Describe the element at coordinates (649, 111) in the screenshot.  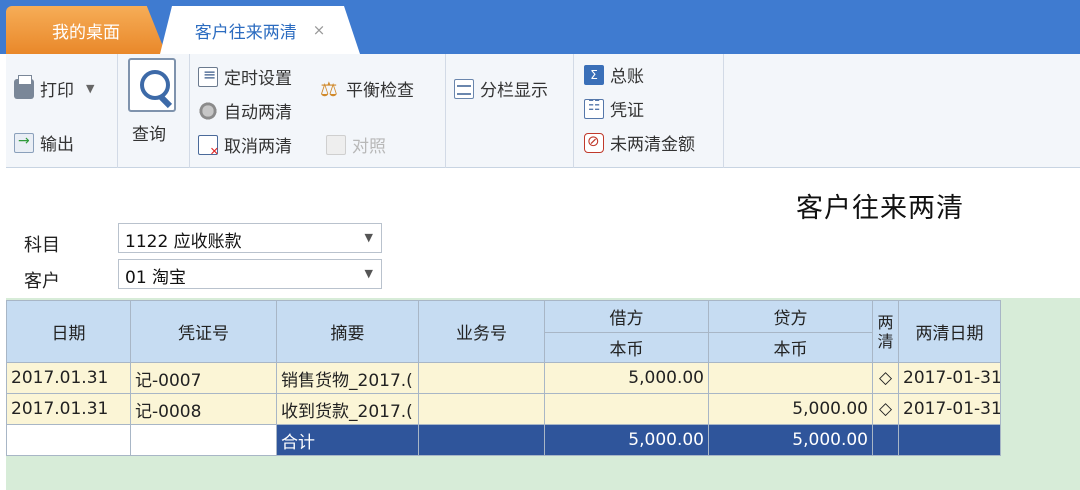
I see `toolbar-group-links: 总账 凭证 未两清金额` at that location.